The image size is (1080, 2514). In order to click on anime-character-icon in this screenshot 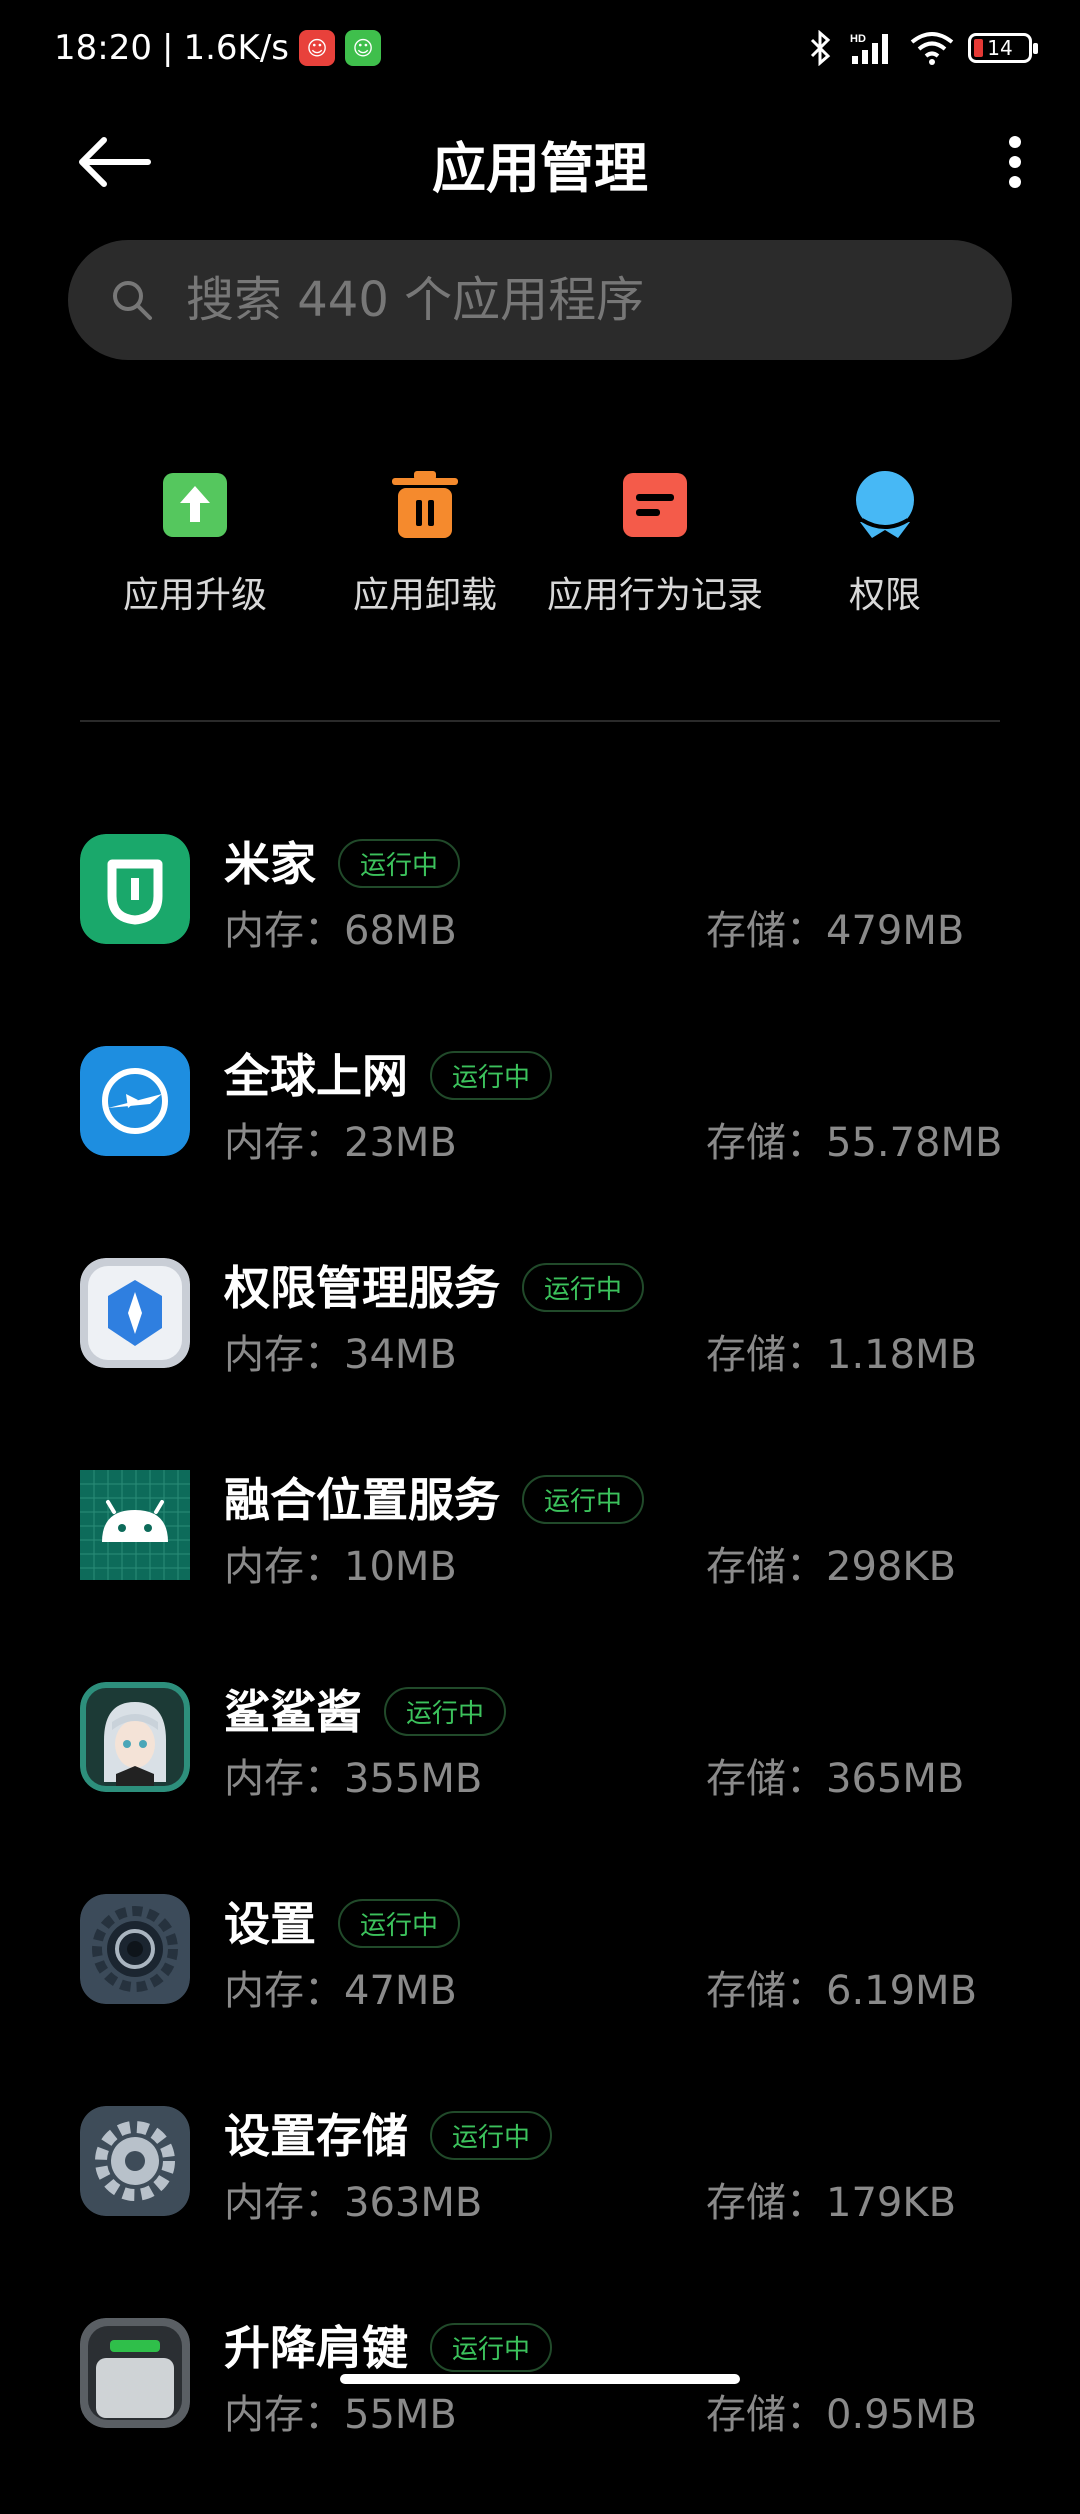, I will do `click(135, 1737)`.